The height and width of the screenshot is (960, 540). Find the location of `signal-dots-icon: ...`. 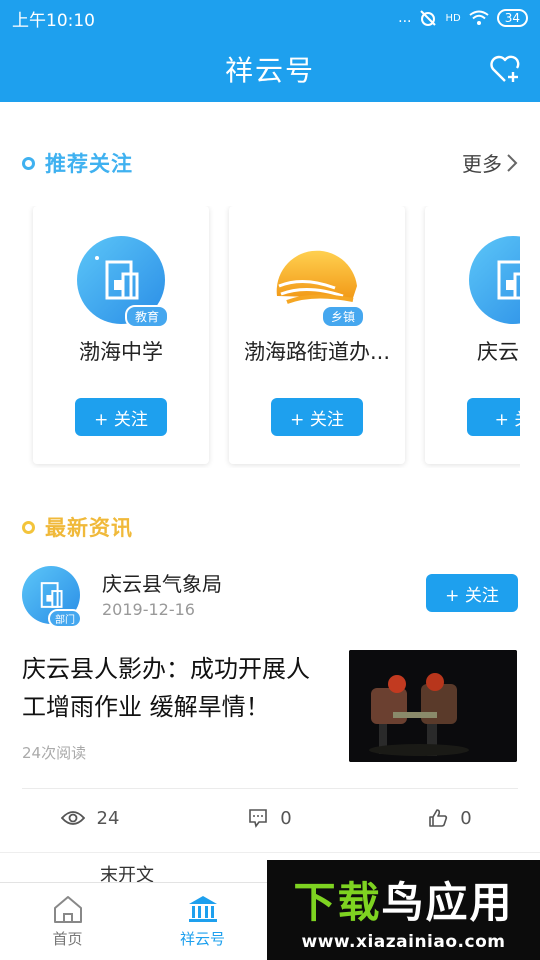

signal-dots-icon: ... is located at coordinates (405, 18).